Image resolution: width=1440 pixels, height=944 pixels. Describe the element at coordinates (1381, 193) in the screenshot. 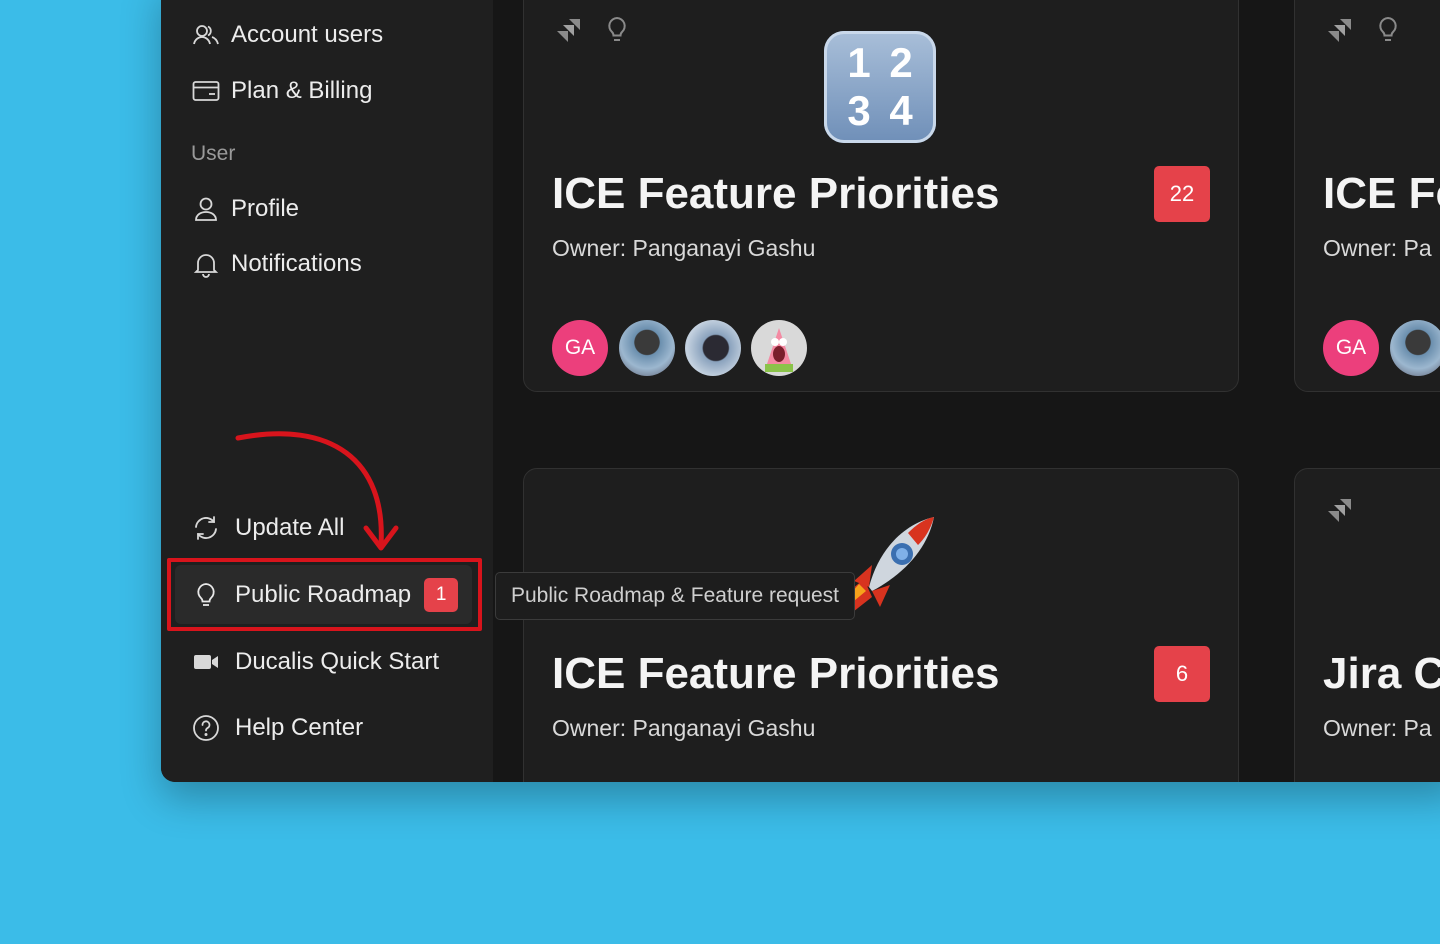

I see `card-title: ICE Fe` at that location.